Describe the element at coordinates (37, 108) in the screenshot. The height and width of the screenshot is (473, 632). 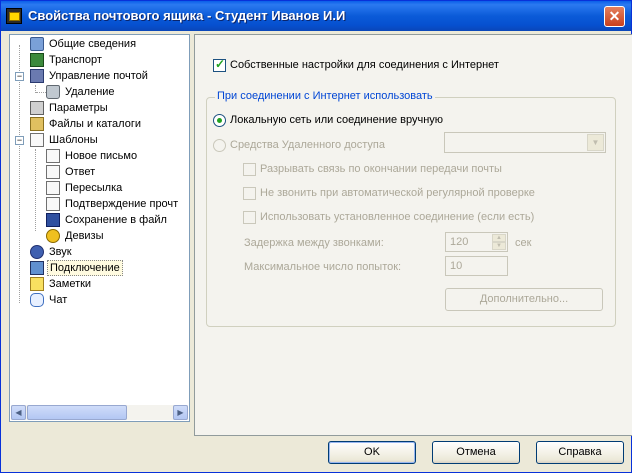
I see `parameters-icon` at that location.